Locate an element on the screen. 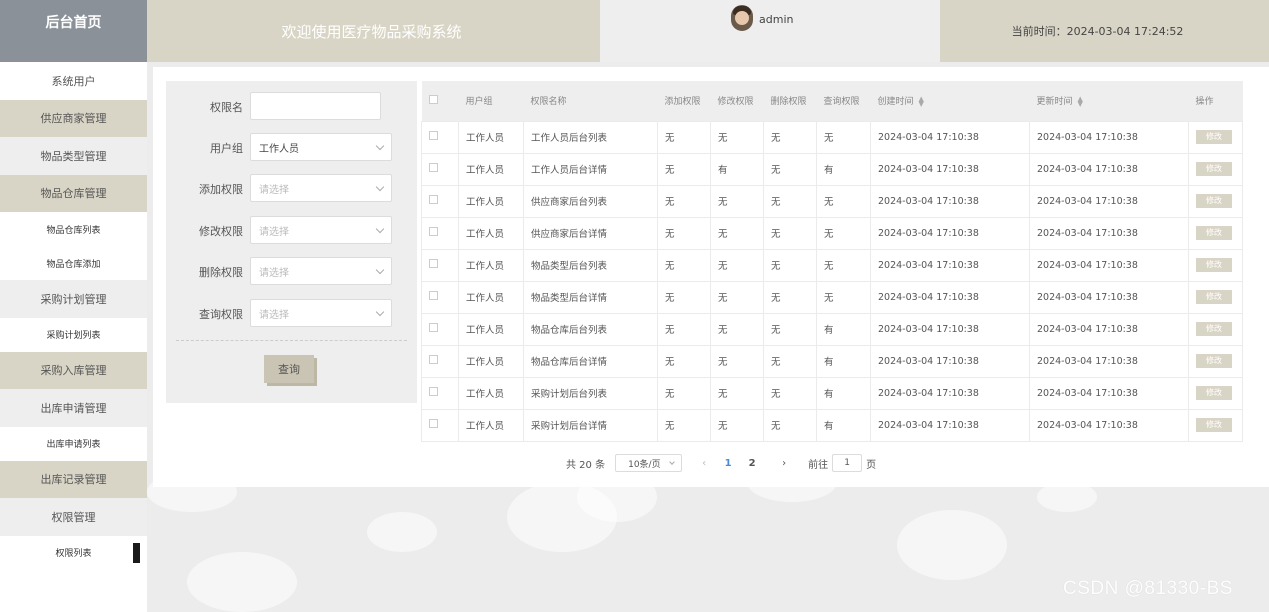 This screenshot has height=612, width=1269. avatar is located at coordinates (742, 18).